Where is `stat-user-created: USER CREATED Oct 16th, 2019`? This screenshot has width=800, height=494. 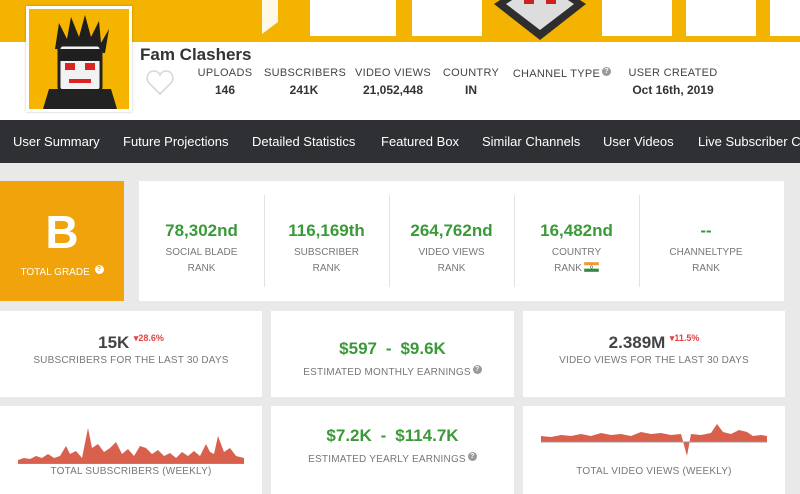
stat-user-created: USER CREATED Oct 16th, 2019 is located at coordinates (673, 82).